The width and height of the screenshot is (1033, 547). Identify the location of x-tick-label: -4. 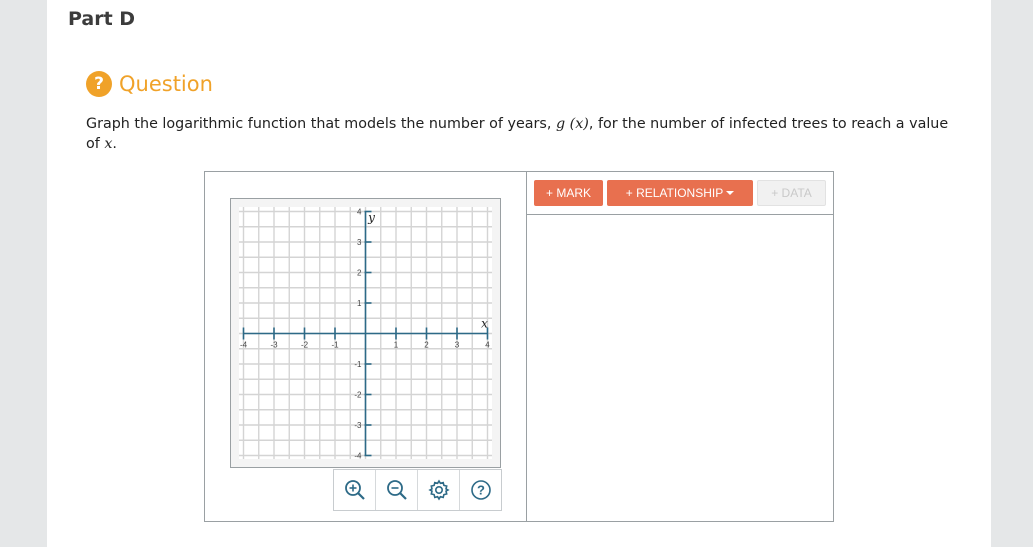
(244, 345).